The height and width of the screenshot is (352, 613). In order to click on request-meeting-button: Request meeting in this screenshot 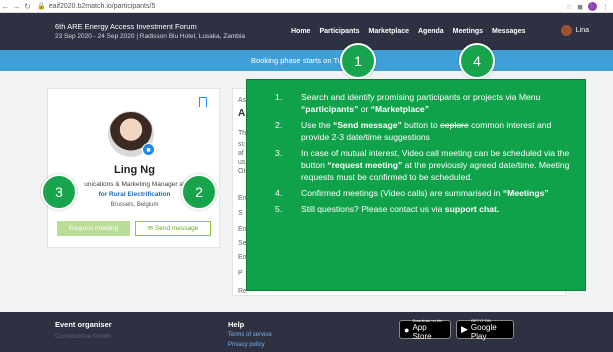, I will do `click(93, 228)`.